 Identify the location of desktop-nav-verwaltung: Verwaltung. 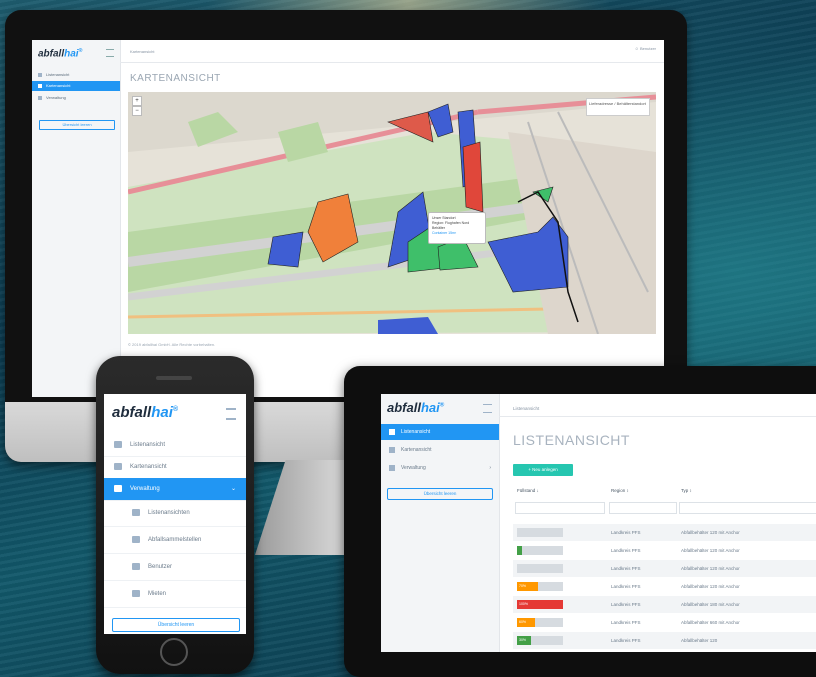
(76, 98).